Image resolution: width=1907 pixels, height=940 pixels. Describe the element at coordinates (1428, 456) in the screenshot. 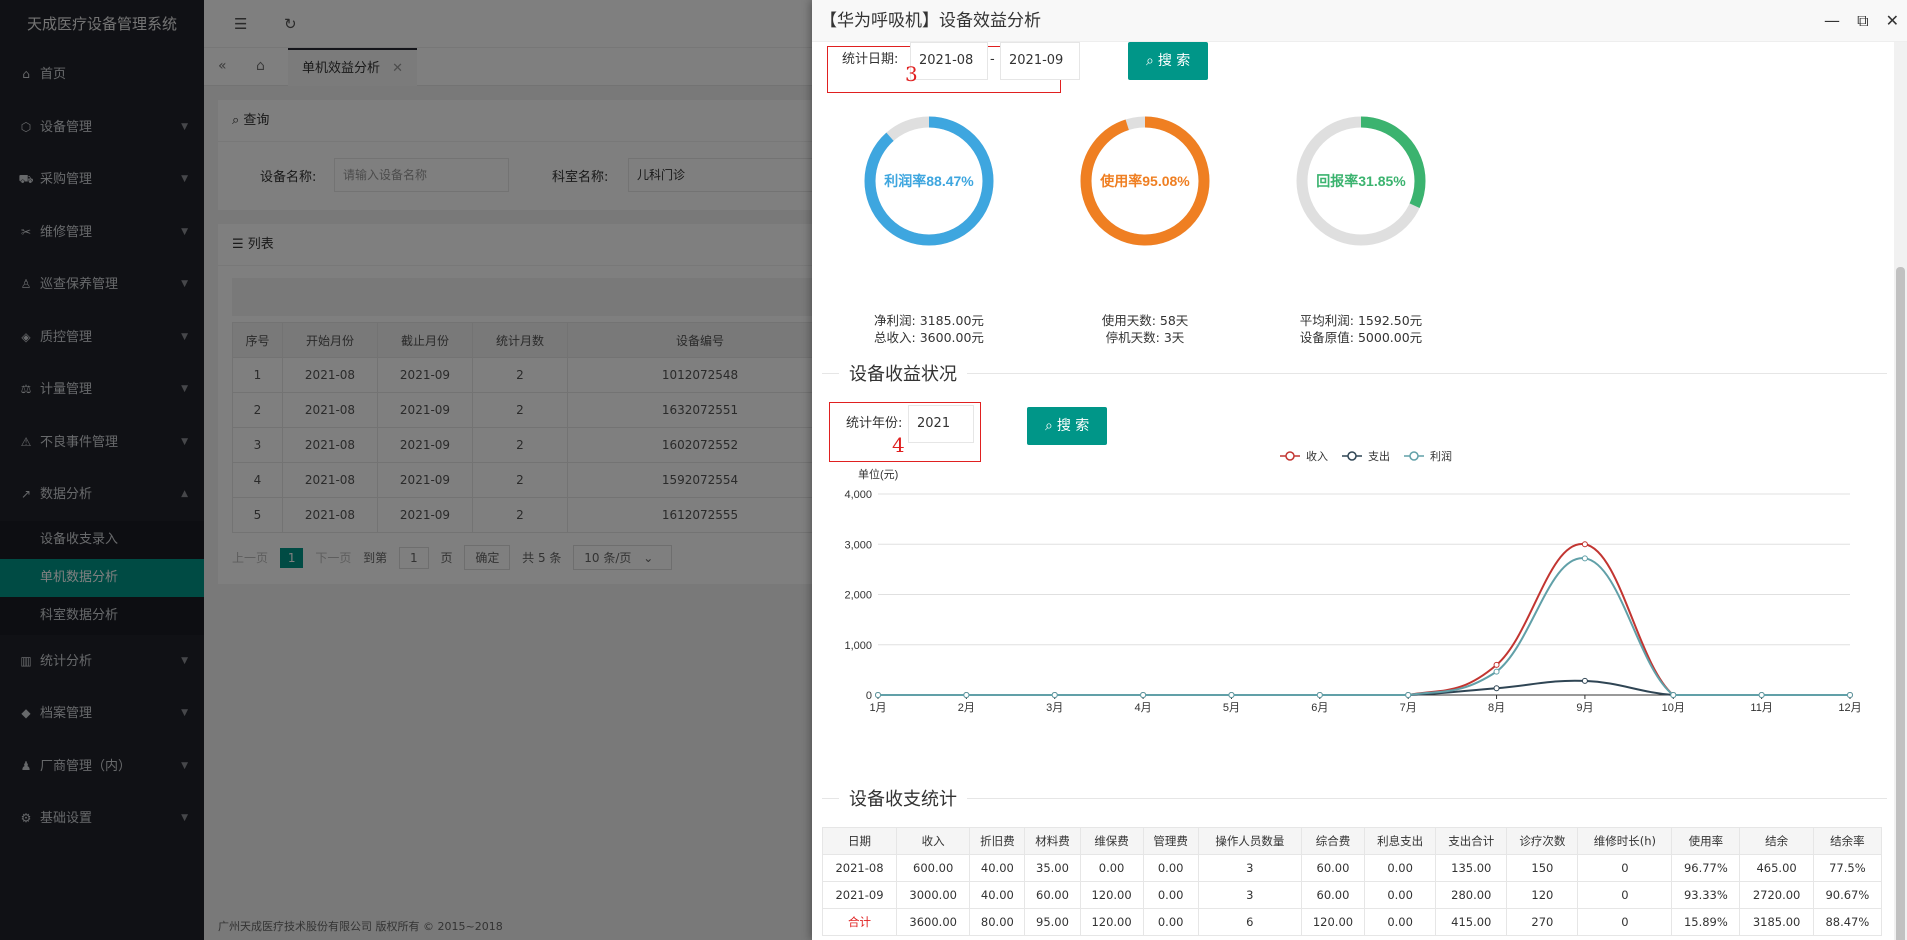

I see `legend-item: 利润` at that location.